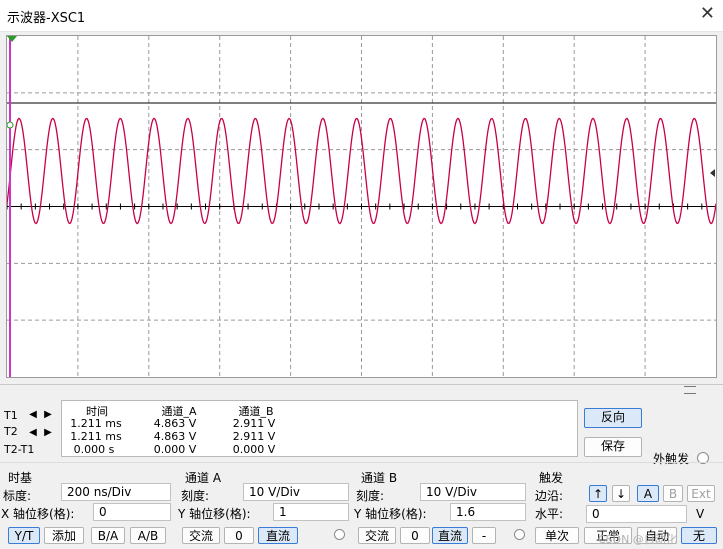 The width and height of the screenshot is (723, 549). Describe the element at coordinates (712, 173) in the screenshot. I see `trigger-level-marker` at that location.